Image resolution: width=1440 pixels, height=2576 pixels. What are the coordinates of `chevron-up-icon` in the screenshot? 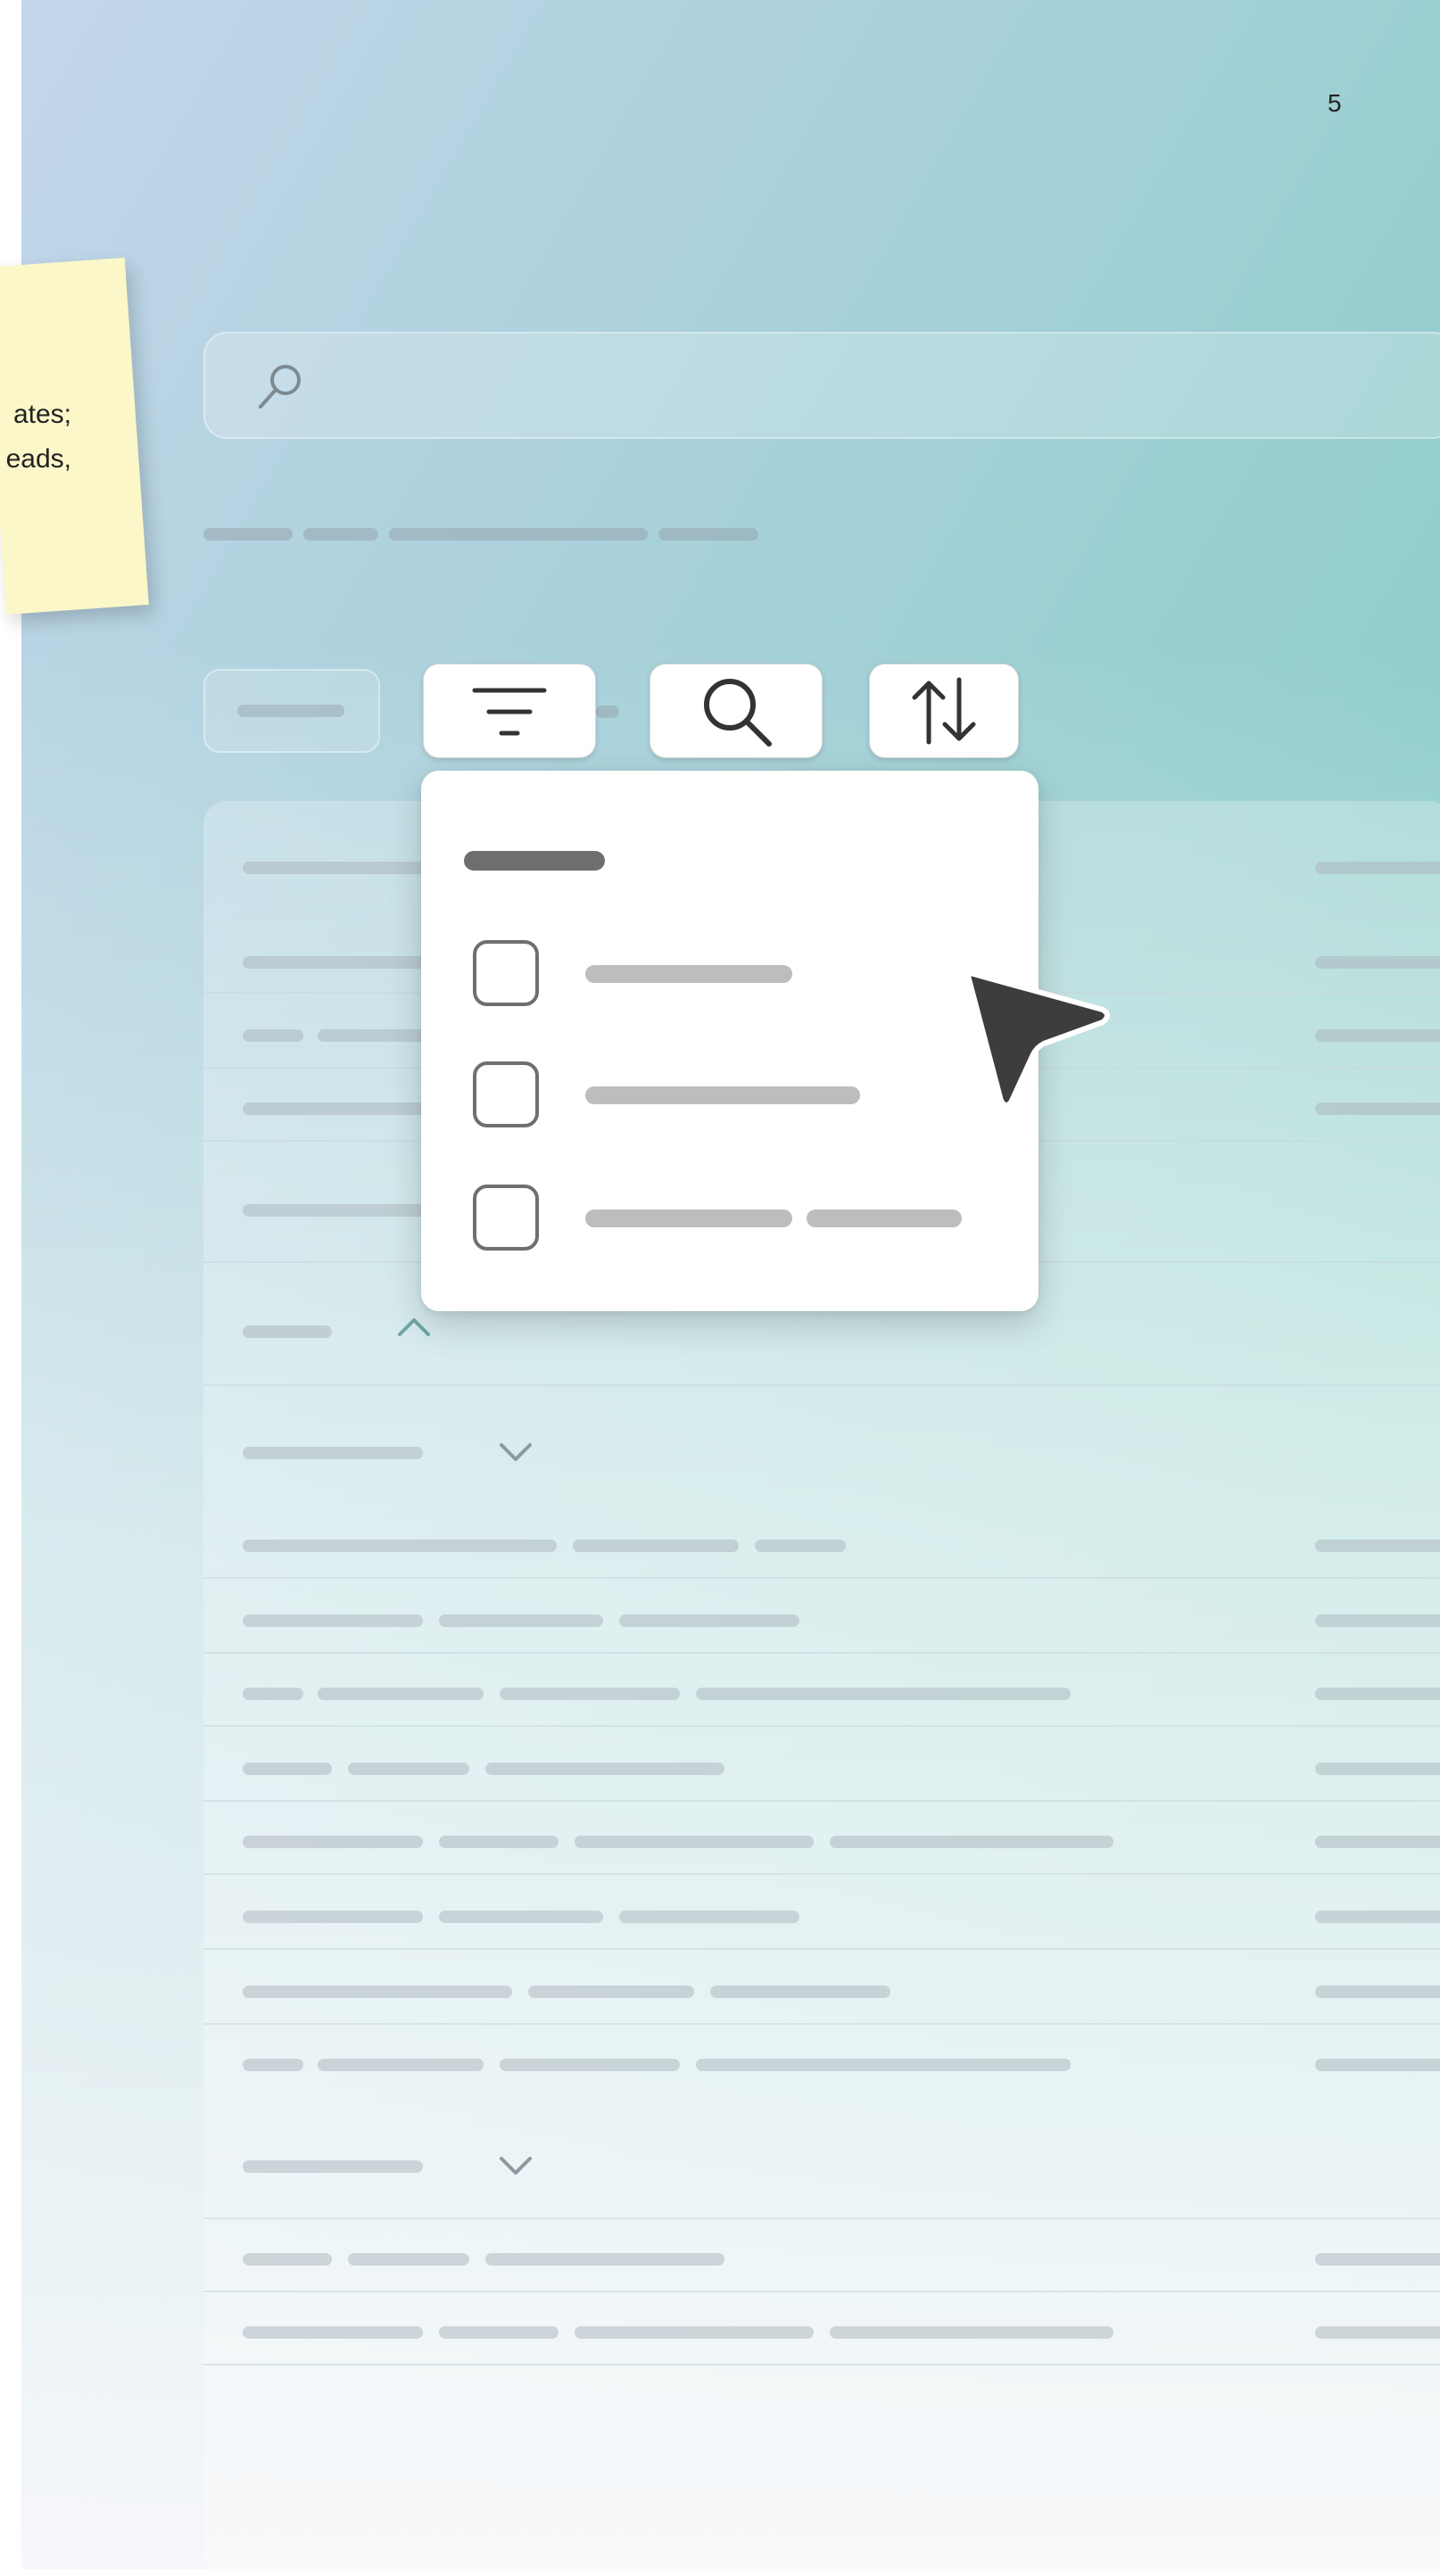 It's located at (414, 1327).